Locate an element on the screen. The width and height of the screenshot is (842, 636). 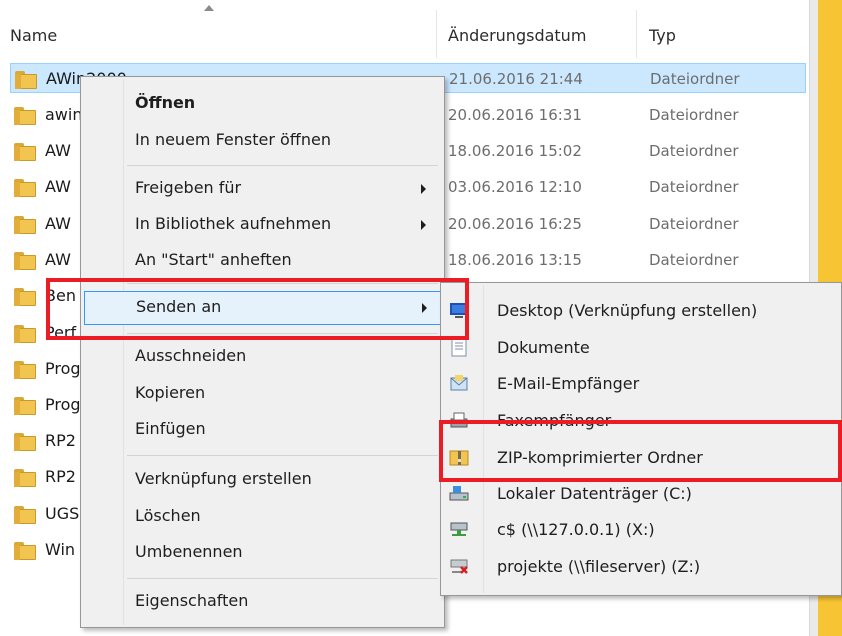
menu-item-label: An "Start" anheften is located at coordinates (213, 259).